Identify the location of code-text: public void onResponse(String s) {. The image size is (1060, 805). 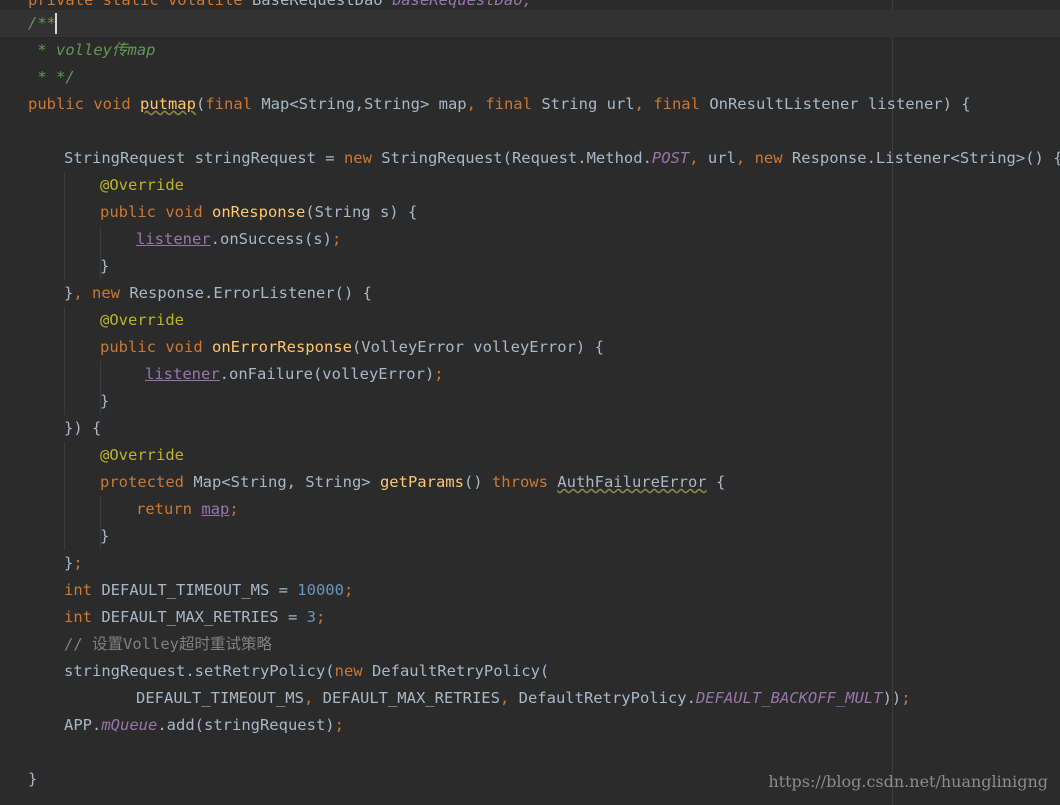
(258, 212).